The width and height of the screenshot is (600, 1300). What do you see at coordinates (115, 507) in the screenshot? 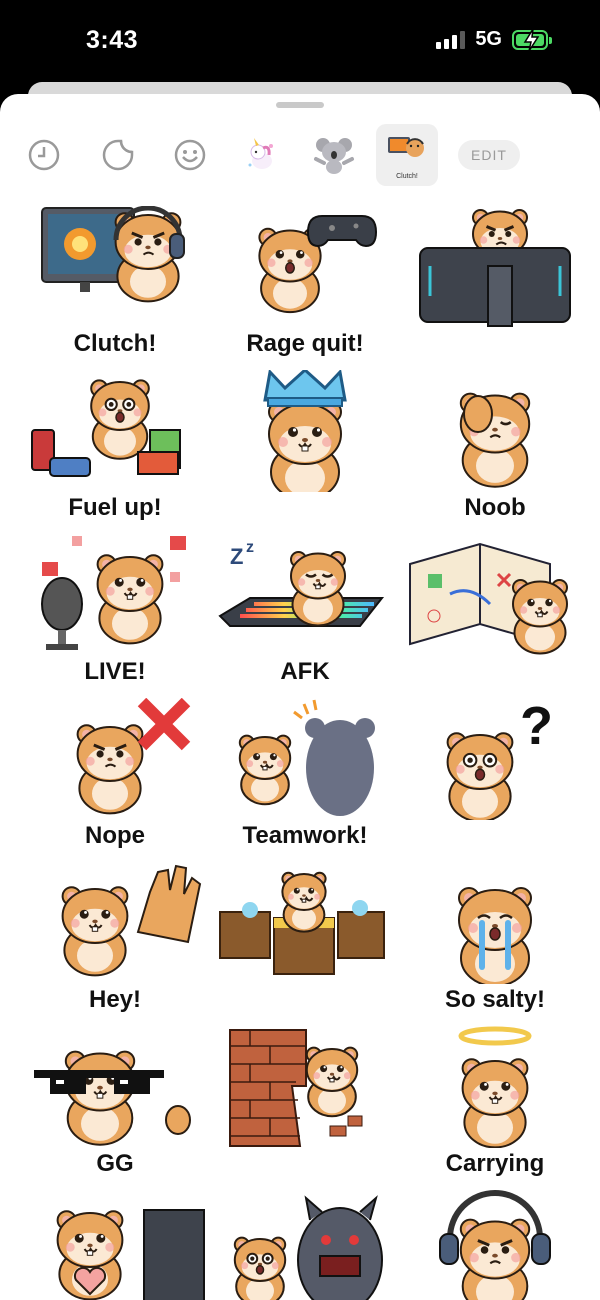
I see `sticker-caption: Fuel up!` at bounding box center [115, 507].